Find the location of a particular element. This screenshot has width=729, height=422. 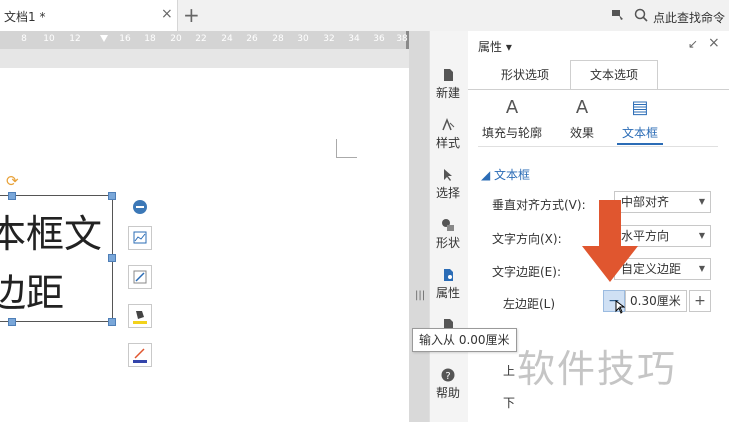

valign-label: 垂直对齐方式(V): is located at coordinates (539, 205).